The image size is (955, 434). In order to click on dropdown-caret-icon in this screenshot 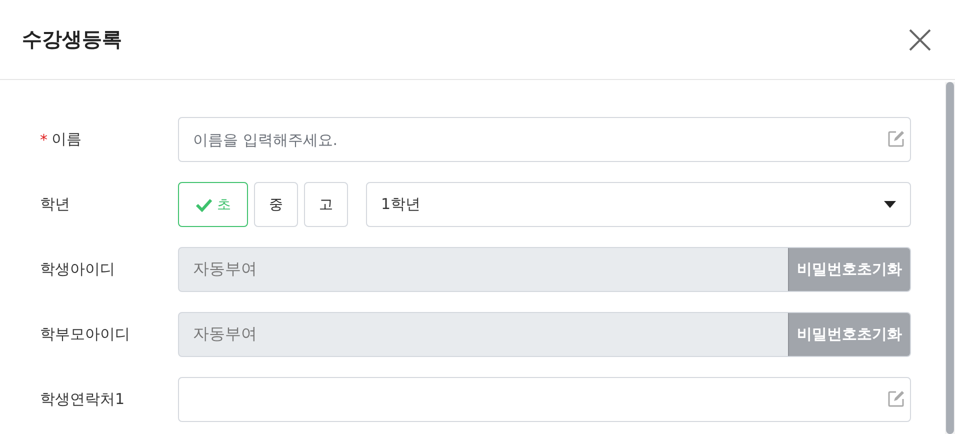, I will do `click(890, 204)`.